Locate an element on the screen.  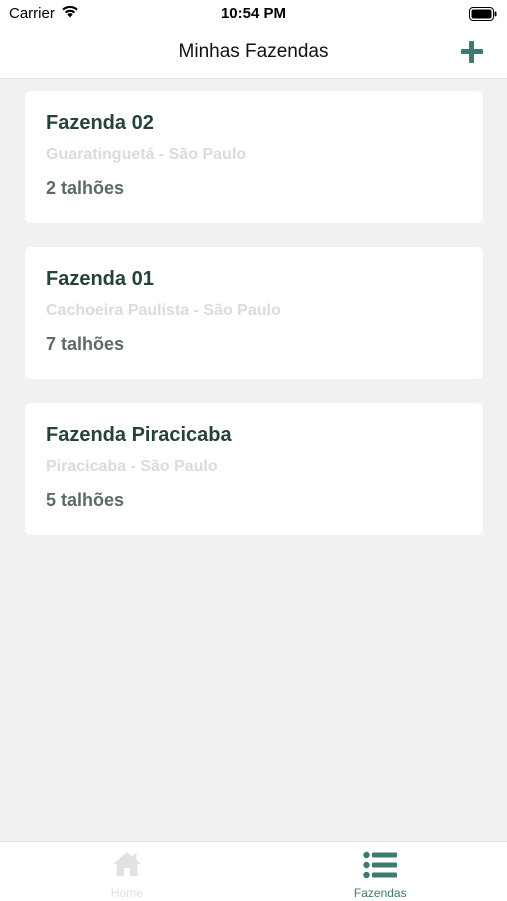
farm-name: Fazenda Piracicaba is located at coordinates (264, 435).